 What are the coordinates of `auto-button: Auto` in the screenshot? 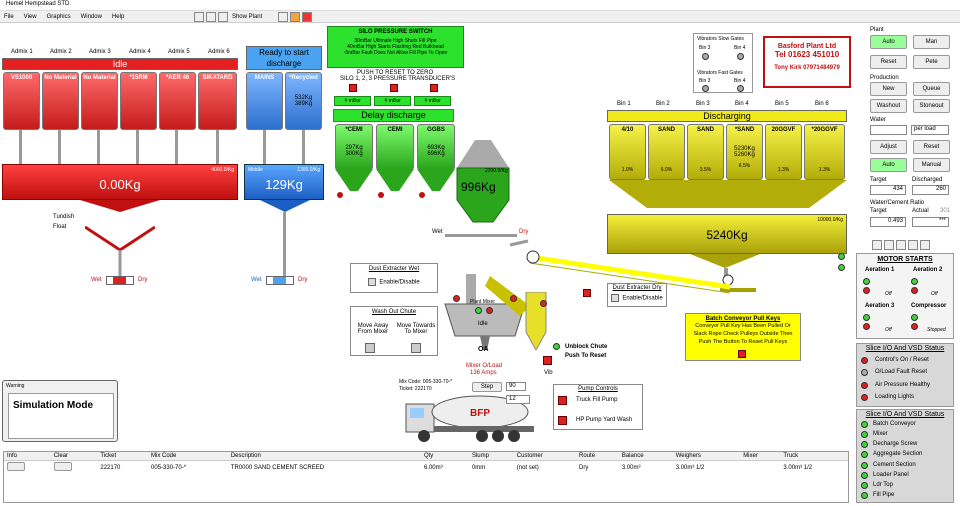 It's located at (888, 42).